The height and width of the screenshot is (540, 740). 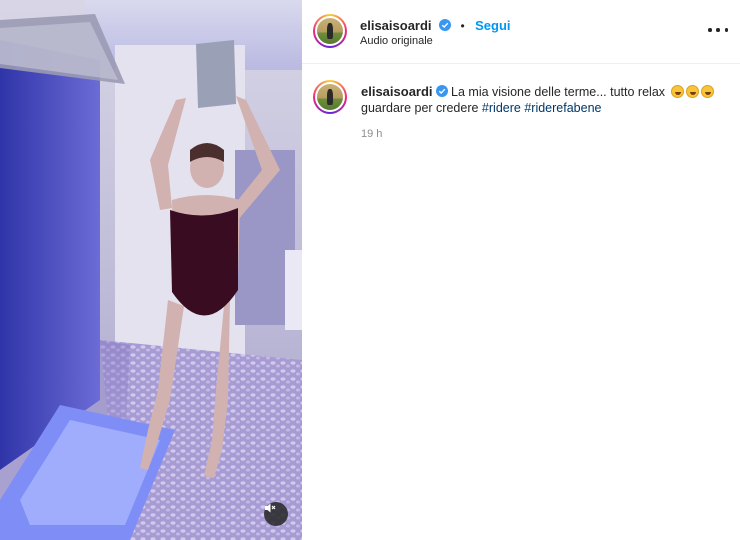 What do you see at coordinates (276, 514) in the screenshot?
I see `mute-button` at bounding box center [276, 514].